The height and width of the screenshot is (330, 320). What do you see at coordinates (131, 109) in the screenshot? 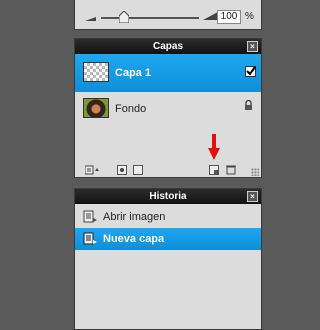
I see `layer-name: Fondo` at bounding box center [131, 109].